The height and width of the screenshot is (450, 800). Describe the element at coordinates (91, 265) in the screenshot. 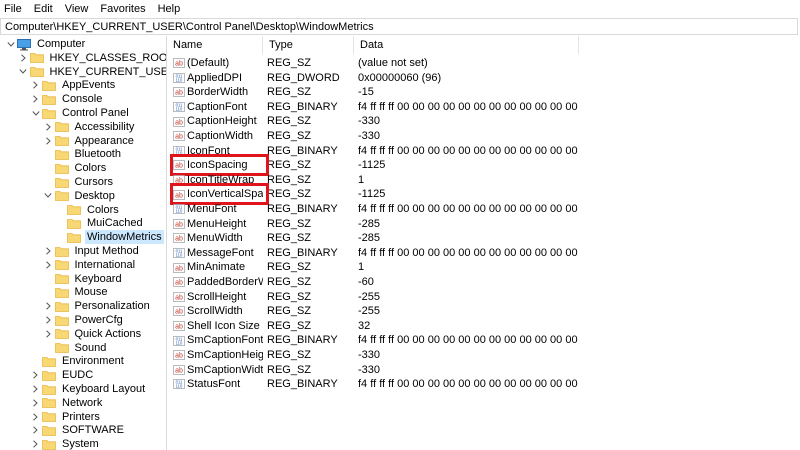

I see `tree-node: International` at that location.